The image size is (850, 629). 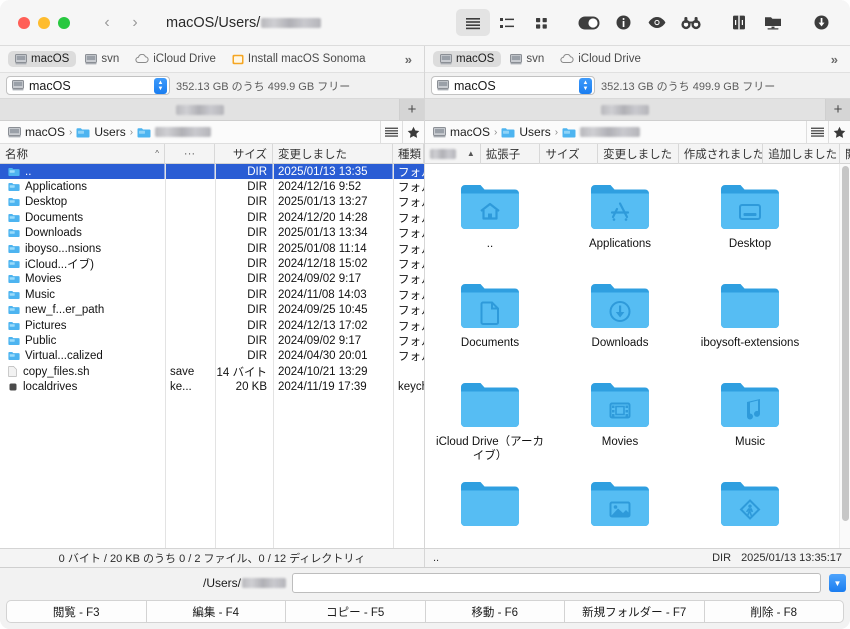 What do you see at coordinates (750, 223) in the screenshot?
I see `icon-grid-item: Desktop` at bounding box center [750, 223].